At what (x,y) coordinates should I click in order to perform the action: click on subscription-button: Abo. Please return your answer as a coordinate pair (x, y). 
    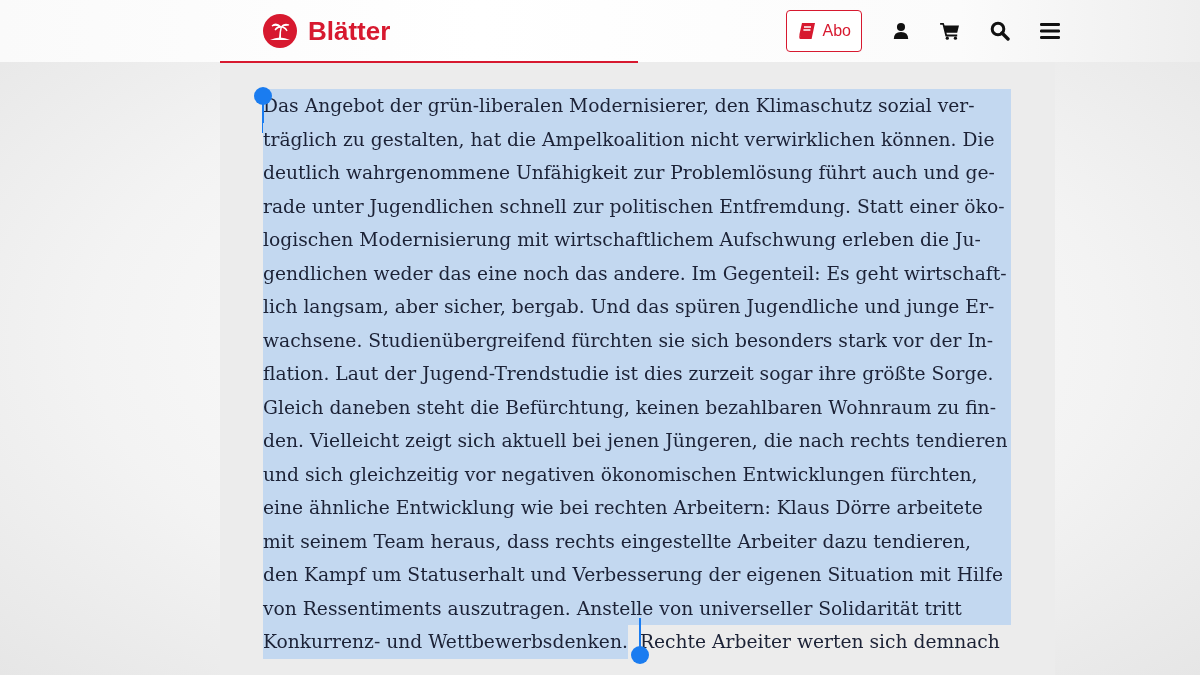
    Looking at the image, I should click on (823, 31).